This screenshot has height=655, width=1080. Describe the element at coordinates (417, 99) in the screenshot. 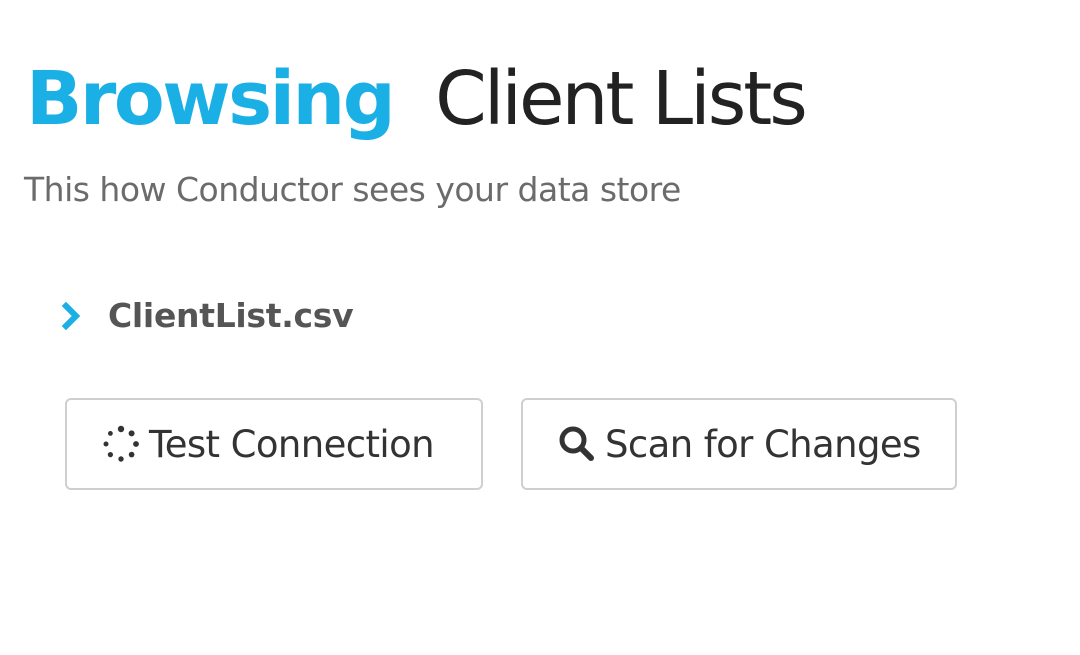

I see `page-title: Browsing Client Lists` at that location.